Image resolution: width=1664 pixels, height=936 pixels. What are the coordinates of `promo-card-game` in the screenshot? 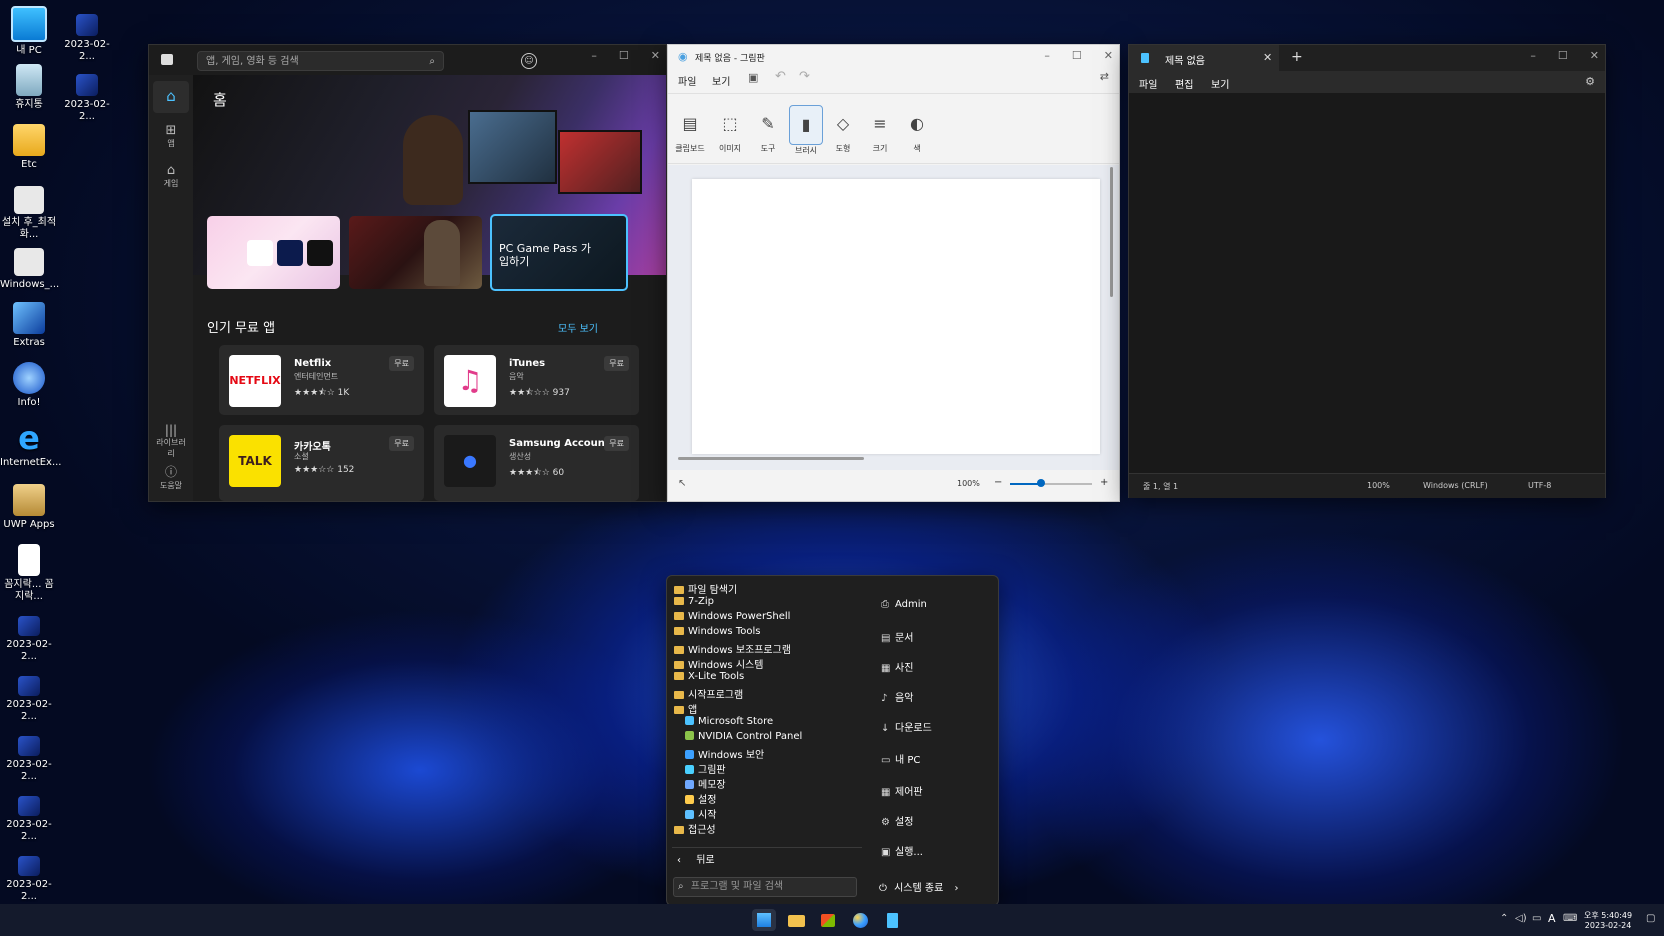 It's located at (415, 252).